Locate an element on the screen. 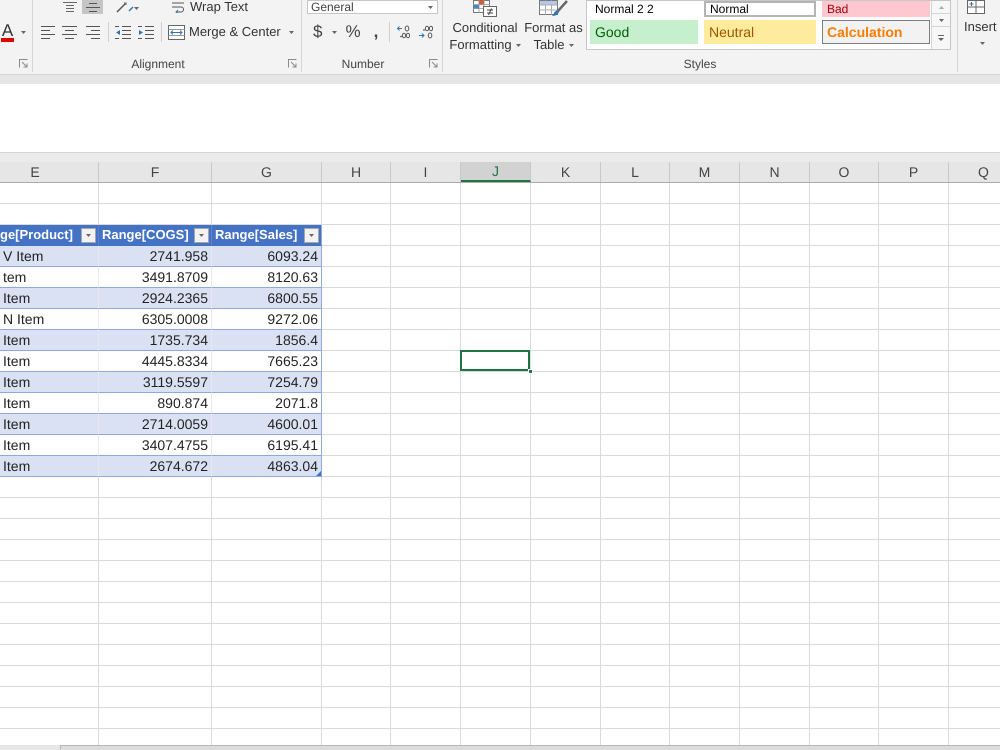  table-header-cell: Range[COGS] is located at coordinates (155, 235).